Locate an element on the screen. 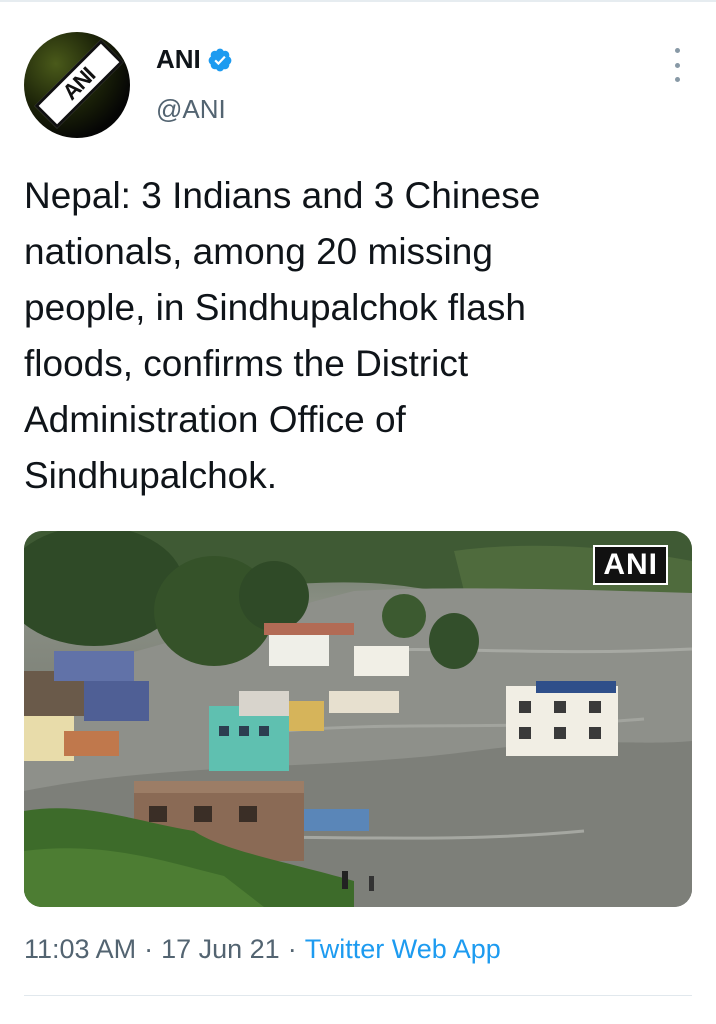 This screenshot has height=1024, width=716. ani-logo-icon: ANI is located at coordinates (79, 84).